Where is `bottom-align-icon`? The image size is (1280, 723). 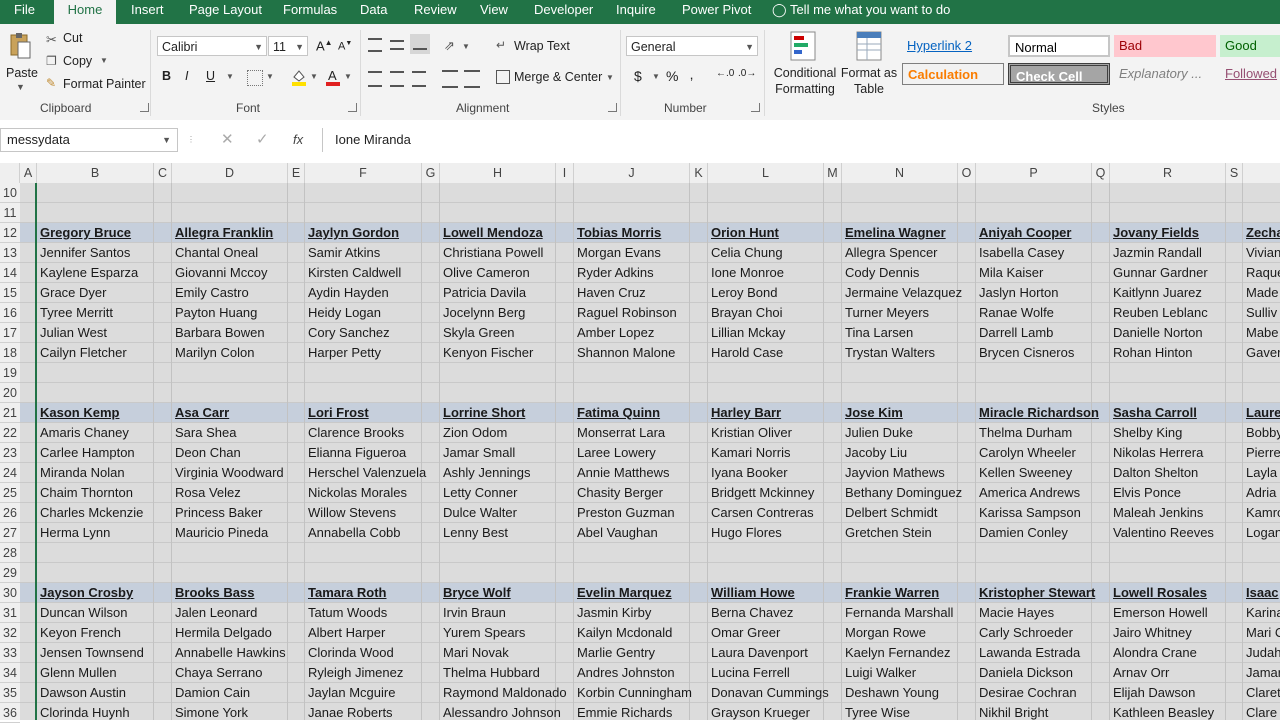 bottom-align-icon is located at coordinates (420, 44).